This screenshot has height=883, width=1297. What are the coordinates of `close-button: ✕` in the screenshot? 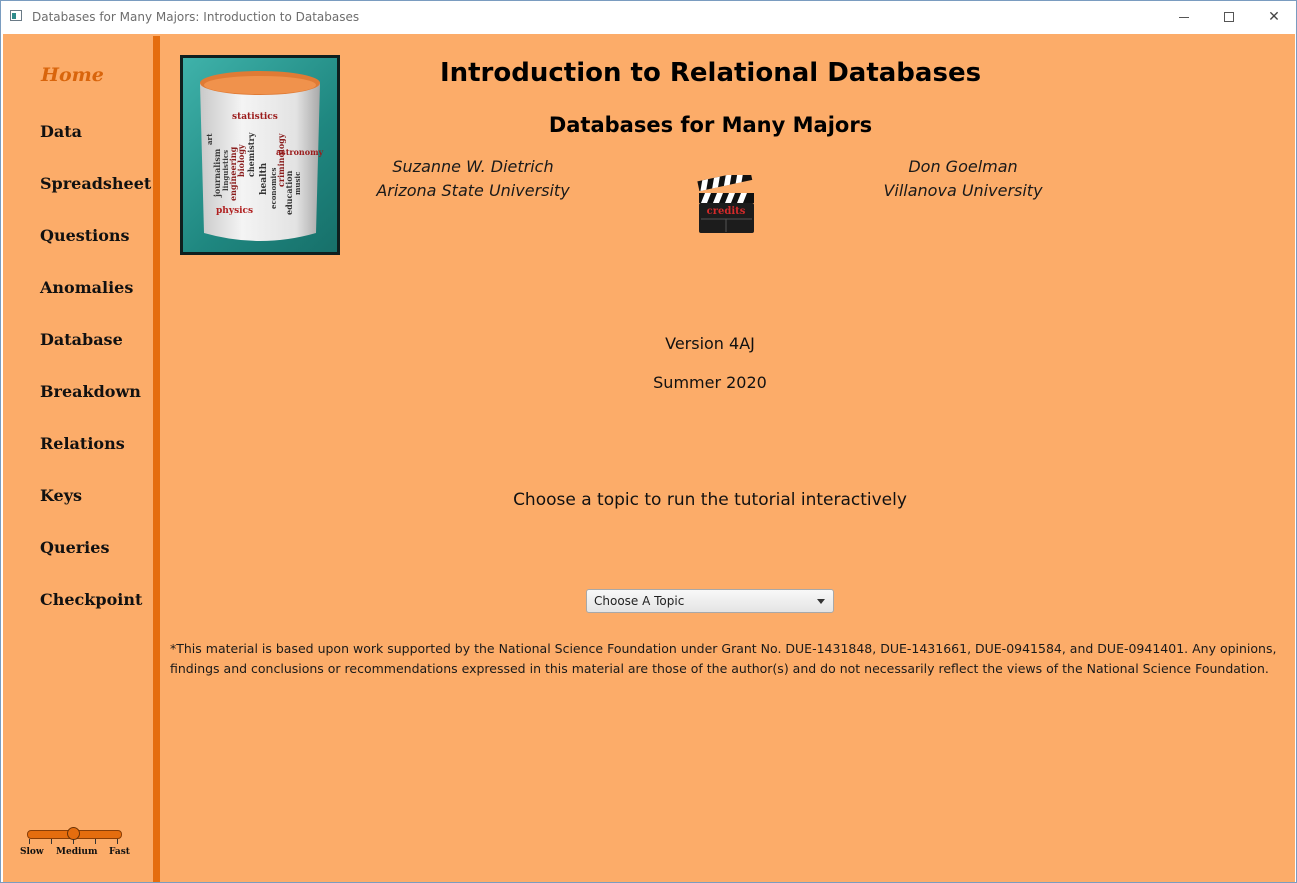 It's located at (1274, 17).